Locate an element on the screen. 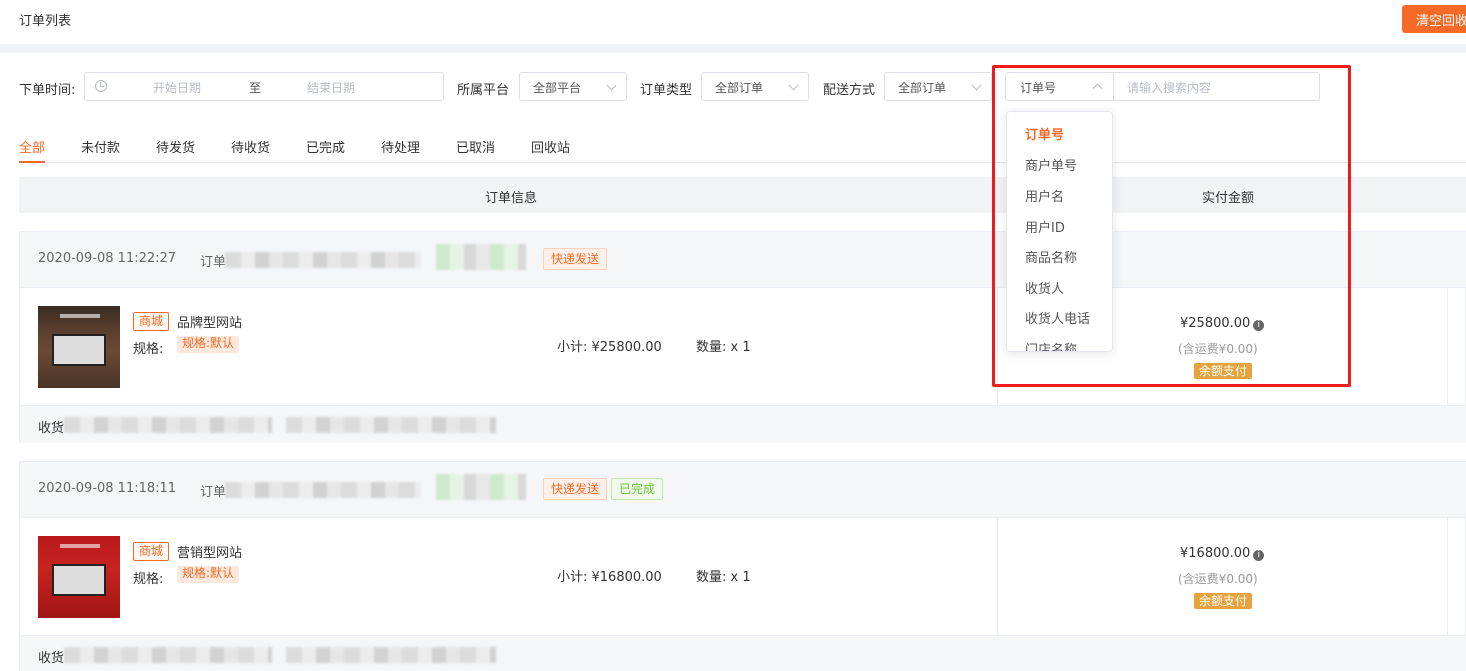 The height and width of the screenshot is (671, 1466). start-date-input: 开始日期 is located at coordinates (177, 87).